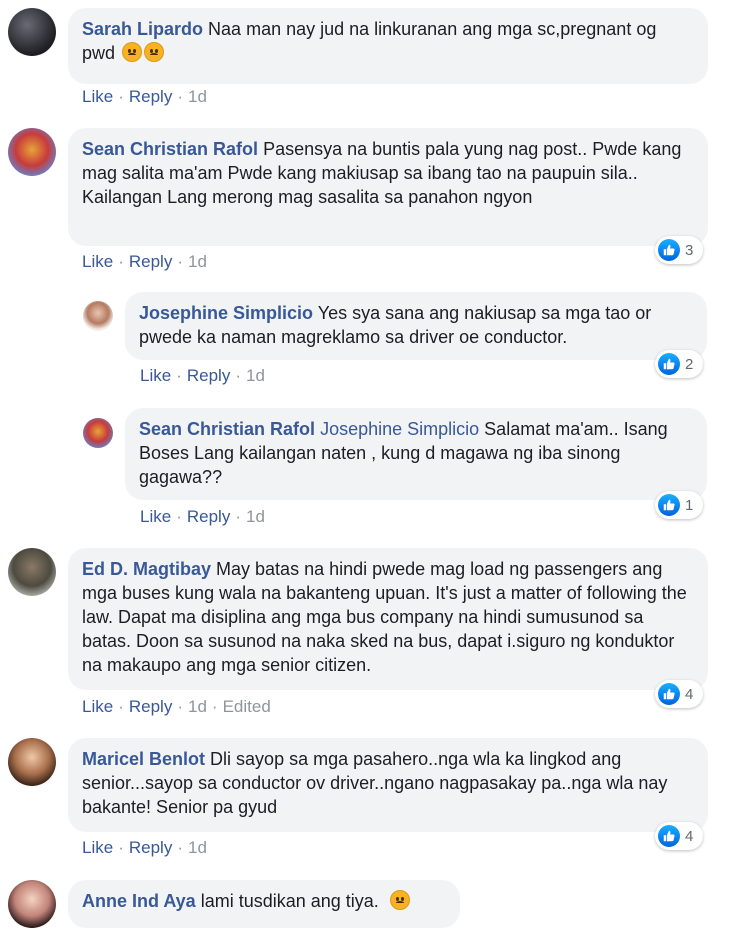 The width and height of the screenshot is (750, 935). What do you see at coordinates (399, 900) in the screenshot?
I see `frowning-face-emoji` at bounding box center [399, 900].